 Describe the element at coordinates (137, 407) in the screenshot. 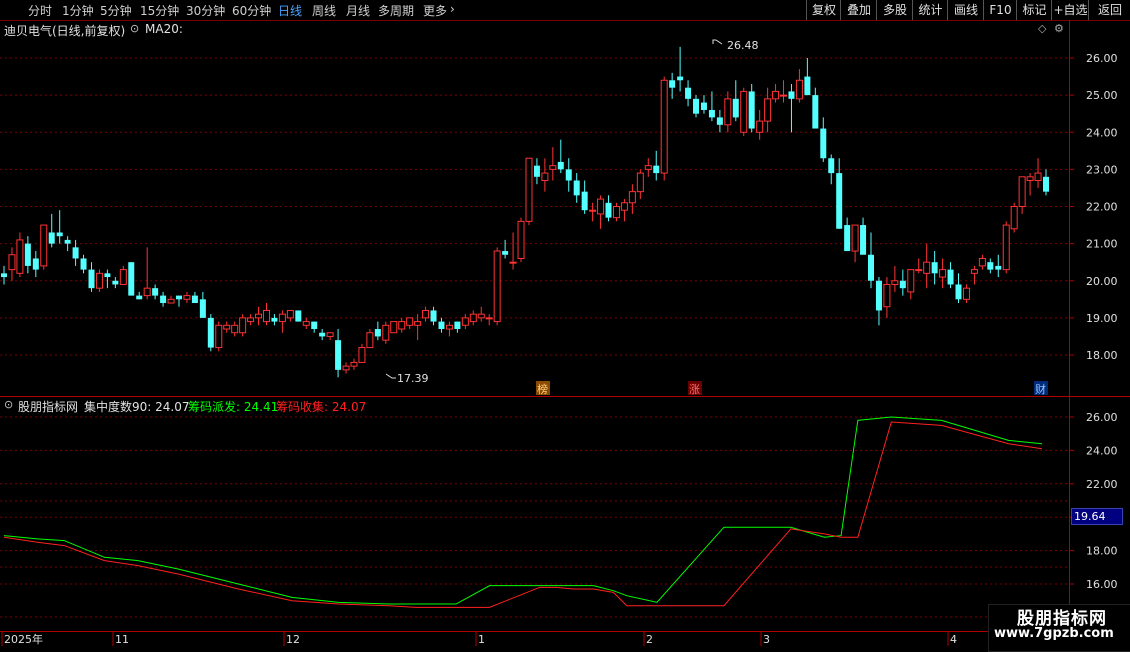

I see `indicator-value-concentration: 集中度数90: 24.07` at that location.